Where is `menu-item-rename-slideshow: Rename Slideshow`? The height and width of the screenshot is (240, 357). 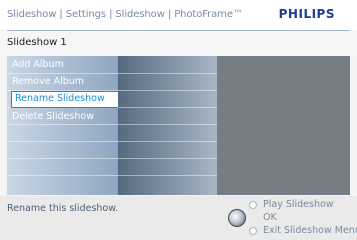 menu-item-rename-slideshow: Rename Slideshow is located at coordinates (66, 99).